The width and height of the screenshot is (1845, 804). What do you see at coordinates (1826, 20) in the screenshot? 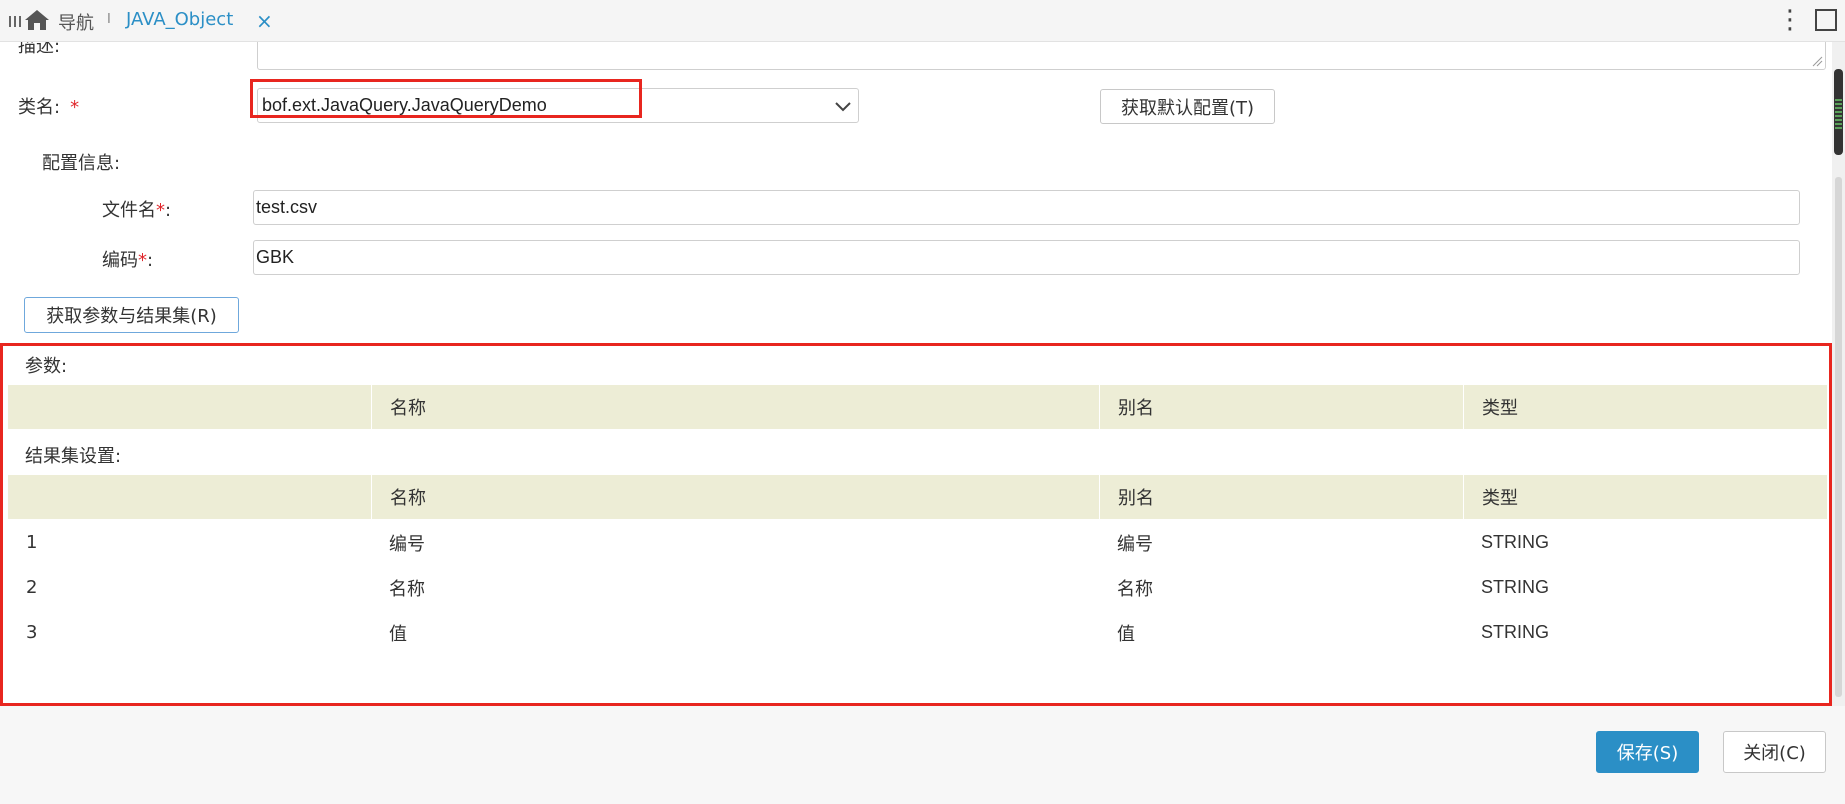
I see `maximize-icon` at bounding box center [1826, 20].